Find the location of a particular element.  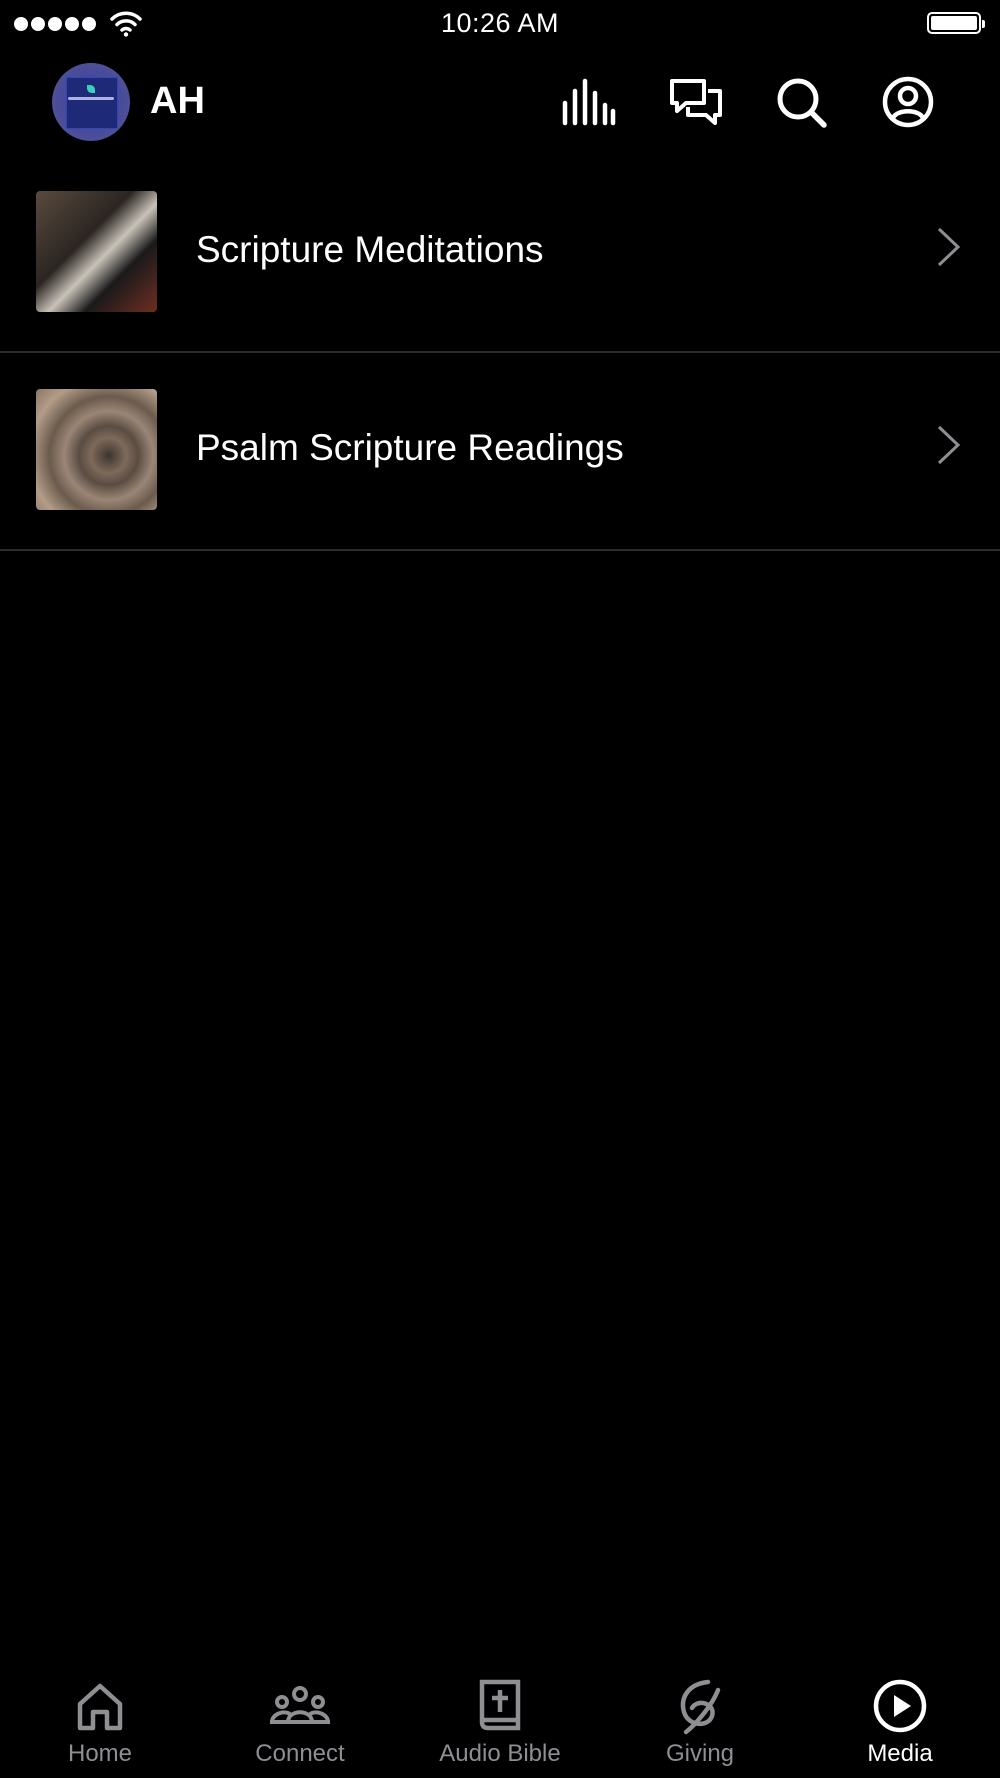

bible-icon is located at coordinates (500, 1706).